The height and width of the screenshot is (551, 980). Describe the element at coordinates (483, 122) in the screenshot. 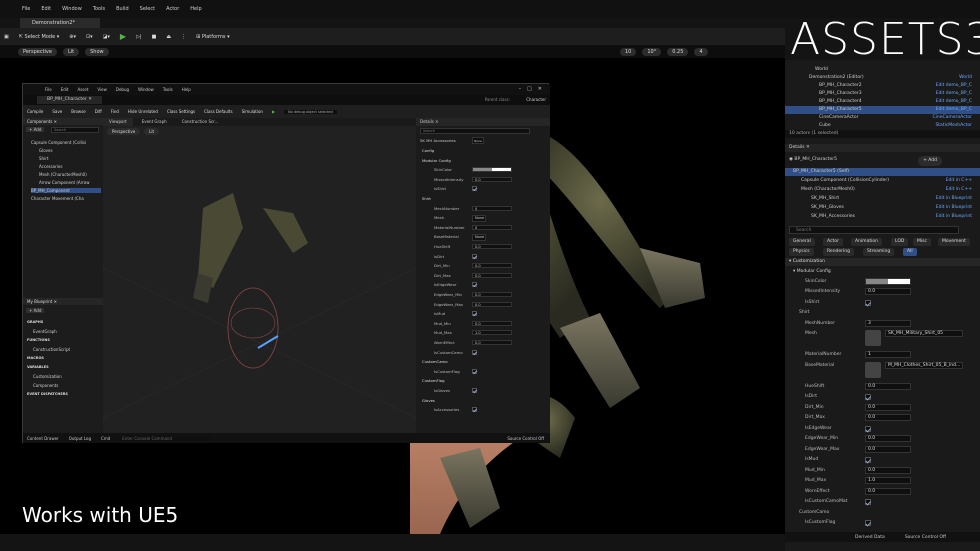

I see `bp-details-tab: Details ✕` at that location.